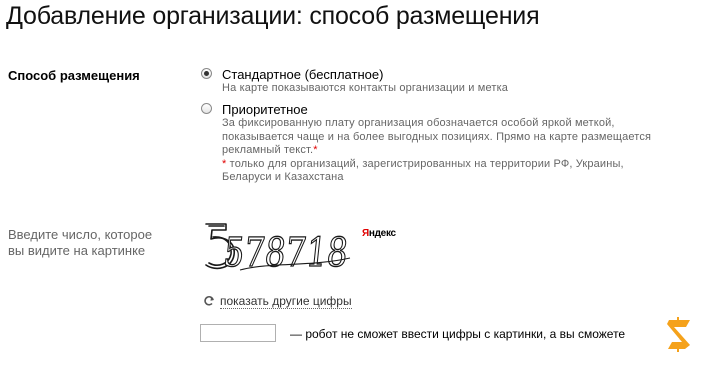  I want to click on yandex-z-badge-icon: Z, so click(679, 334).